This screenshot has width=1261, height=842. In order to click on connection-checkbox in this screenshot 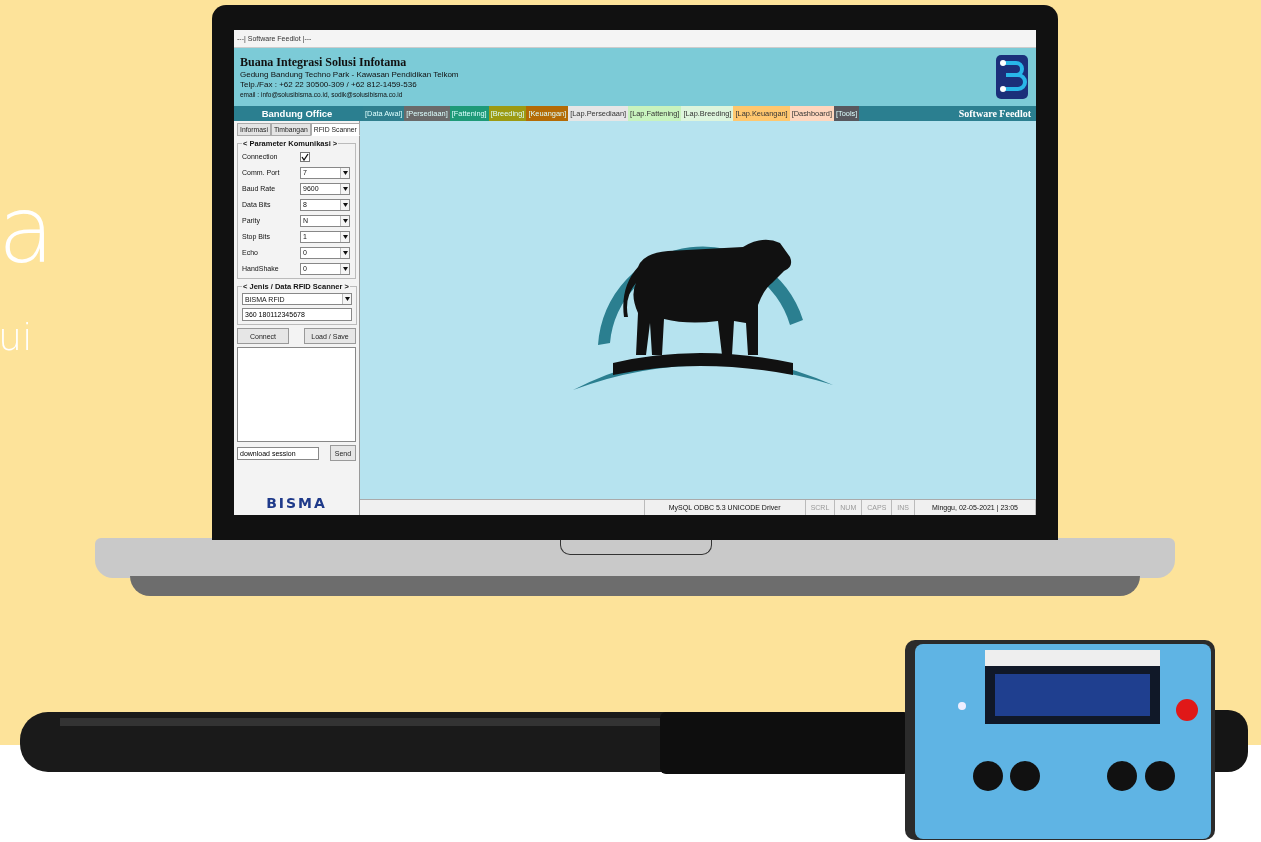, I will do `click(305, 156)`.